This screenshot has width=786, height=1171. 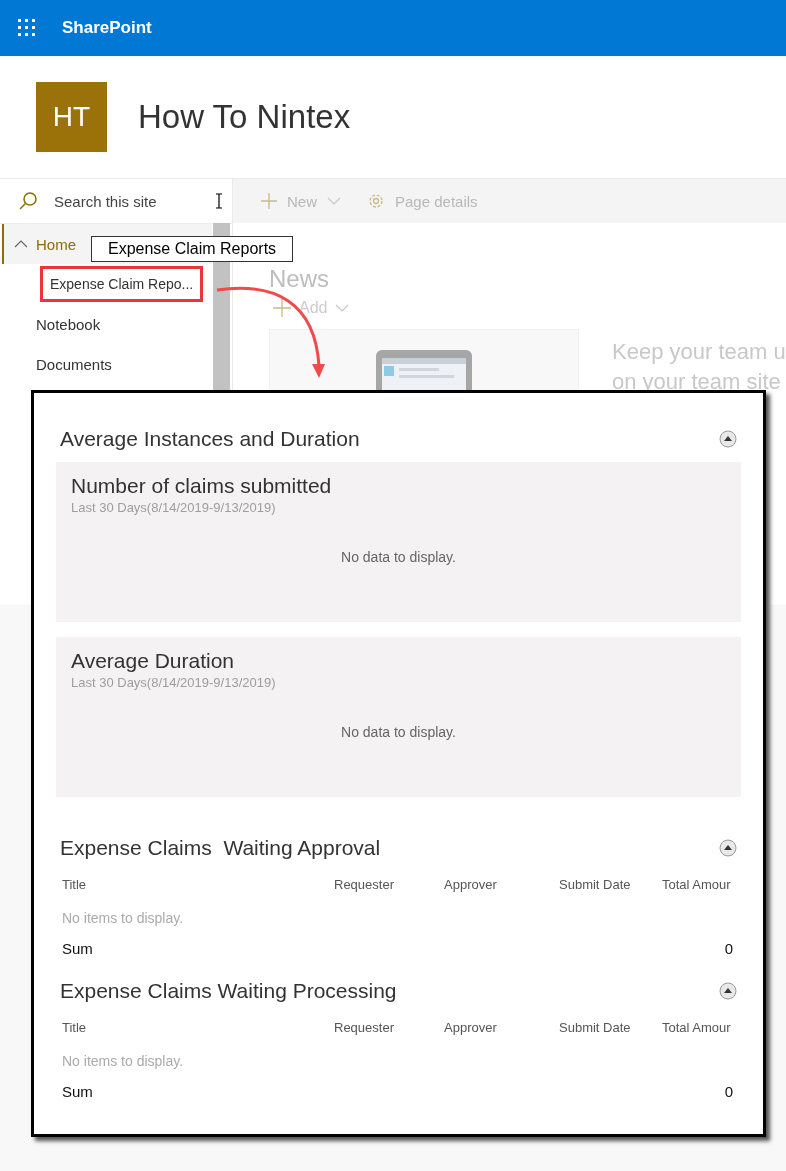 What do you see at coordinates (192, 249) in the screenshot?
I see `tooltip: Expense Claim Reports` at bounding box center [192, 249].